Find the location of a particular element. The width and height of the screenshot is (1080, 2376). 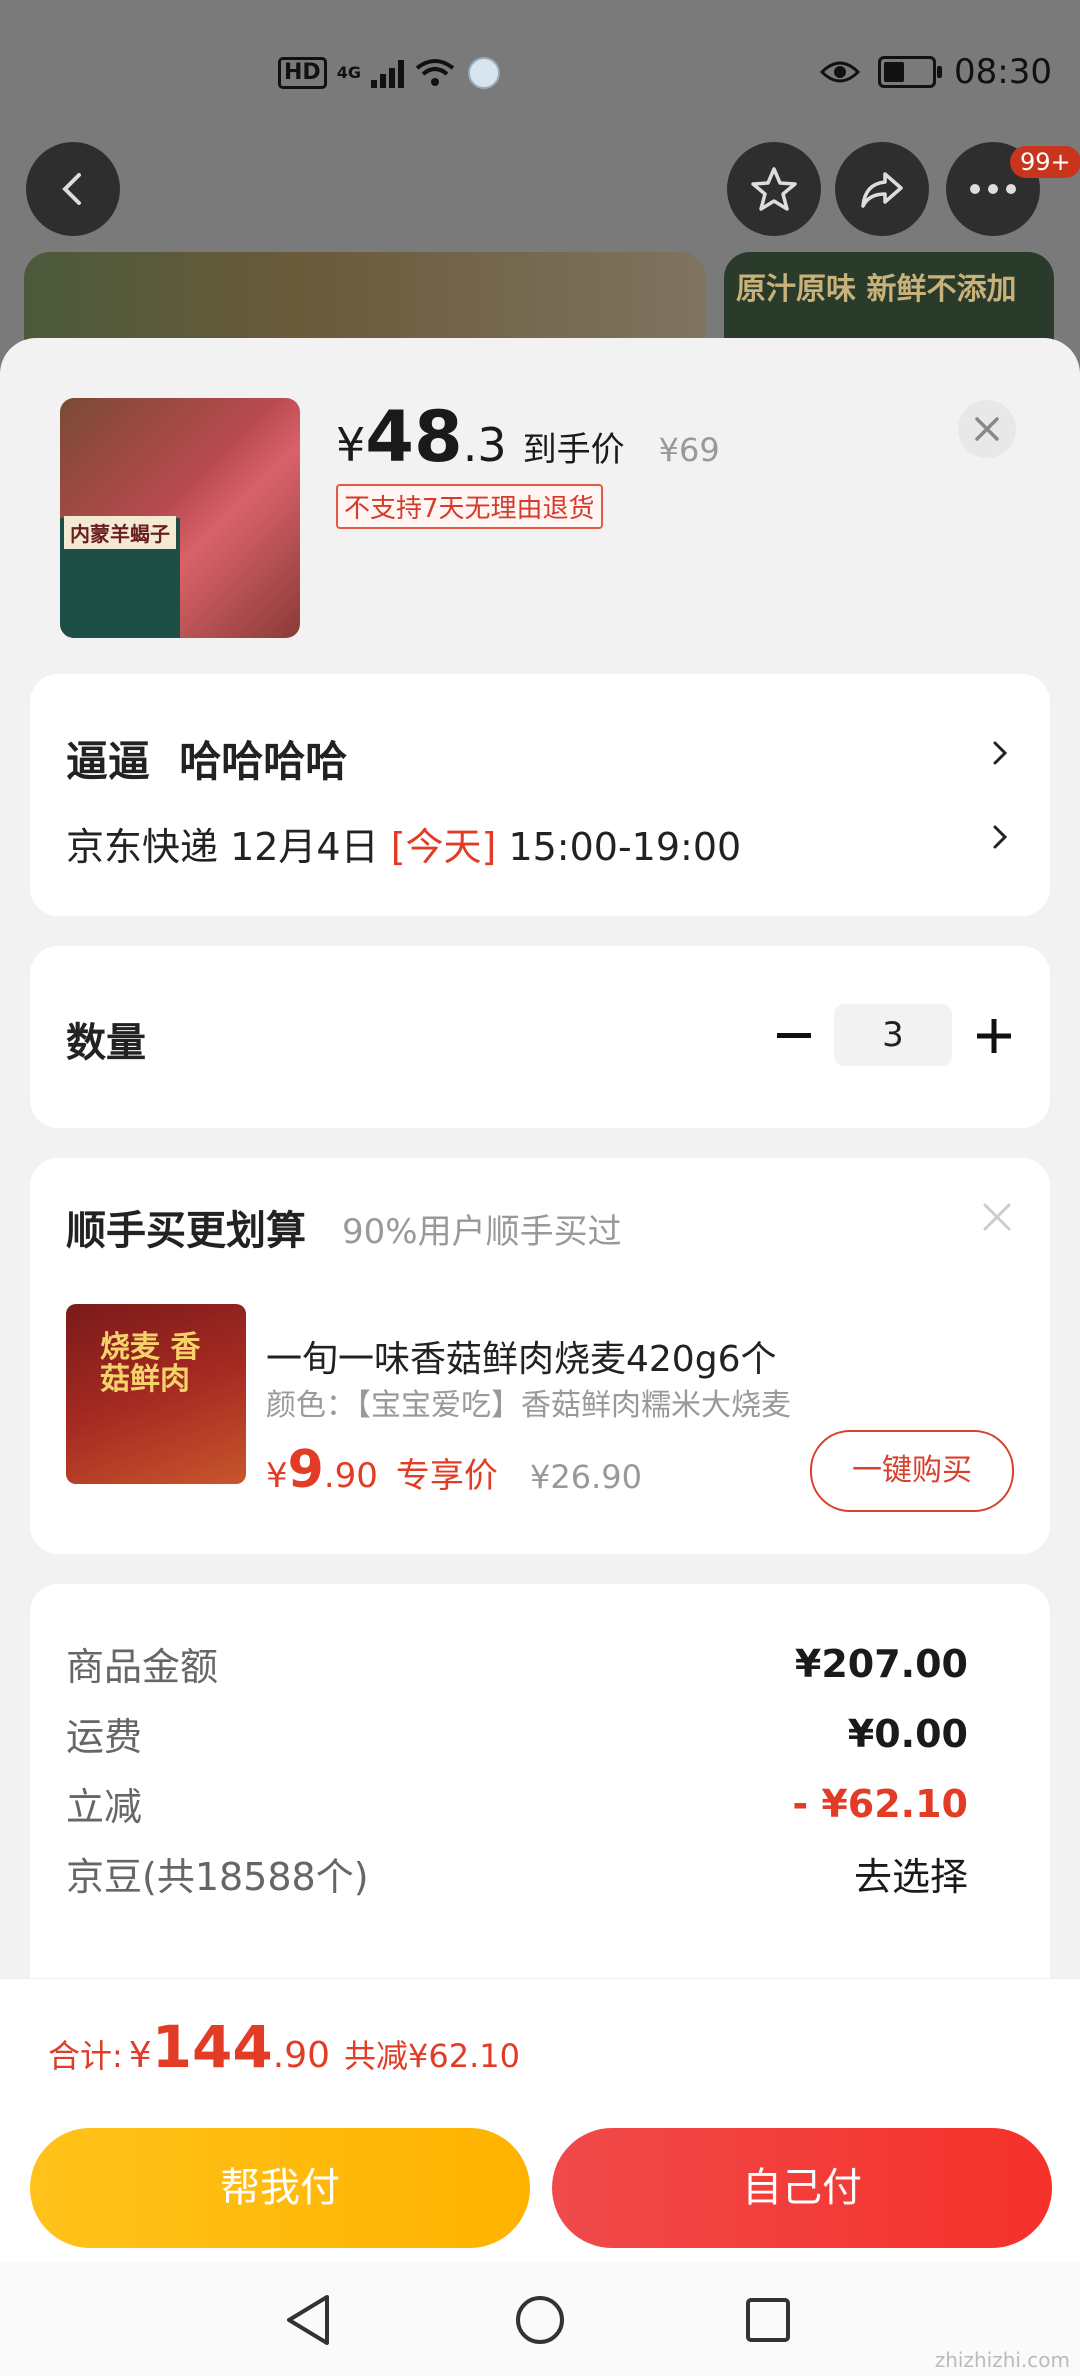

triangle-back-icon is located at coordinates (308, 2320).